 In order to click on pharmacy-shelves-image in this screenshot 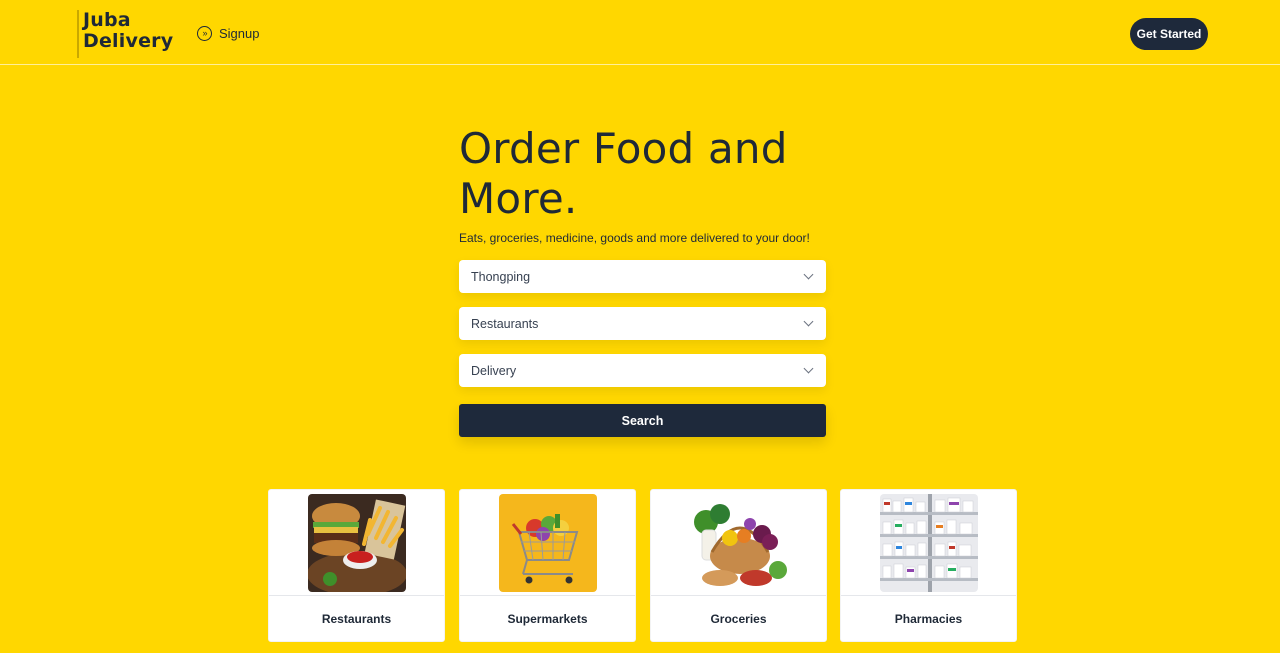, I will do `click(929, 543)`.